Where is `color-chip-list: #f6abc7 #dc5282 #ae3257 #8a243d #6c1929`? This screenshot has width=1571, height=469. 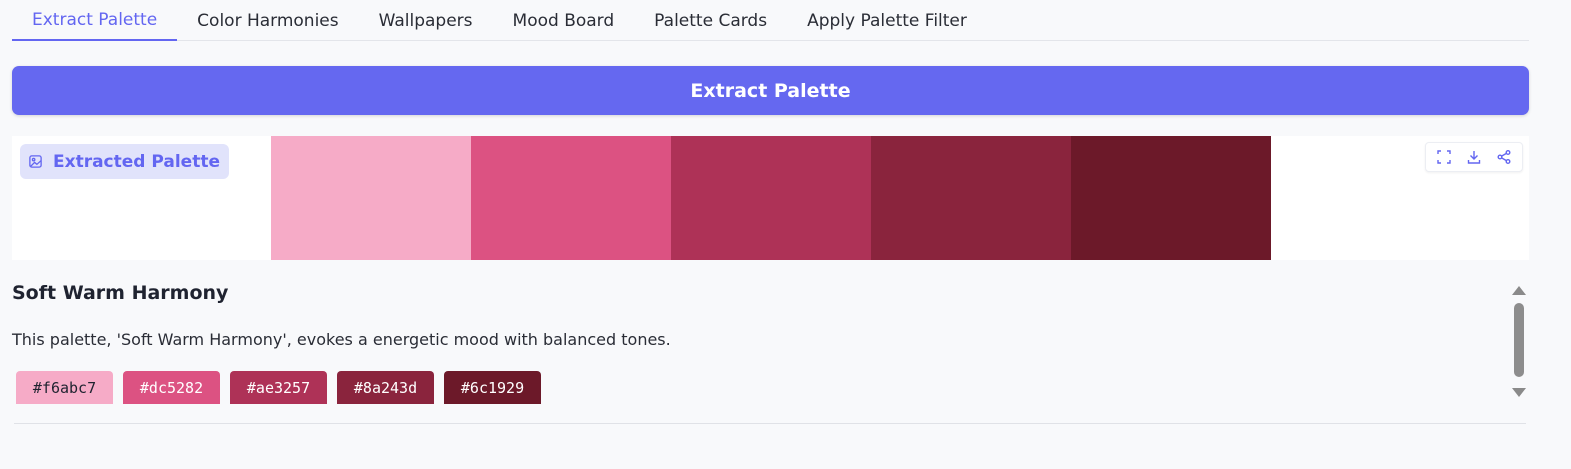 color-chip-list: #f6abc7 #dc5282 #ae3257 #8a243d #6c1929 is located at coordinates (278, 387).